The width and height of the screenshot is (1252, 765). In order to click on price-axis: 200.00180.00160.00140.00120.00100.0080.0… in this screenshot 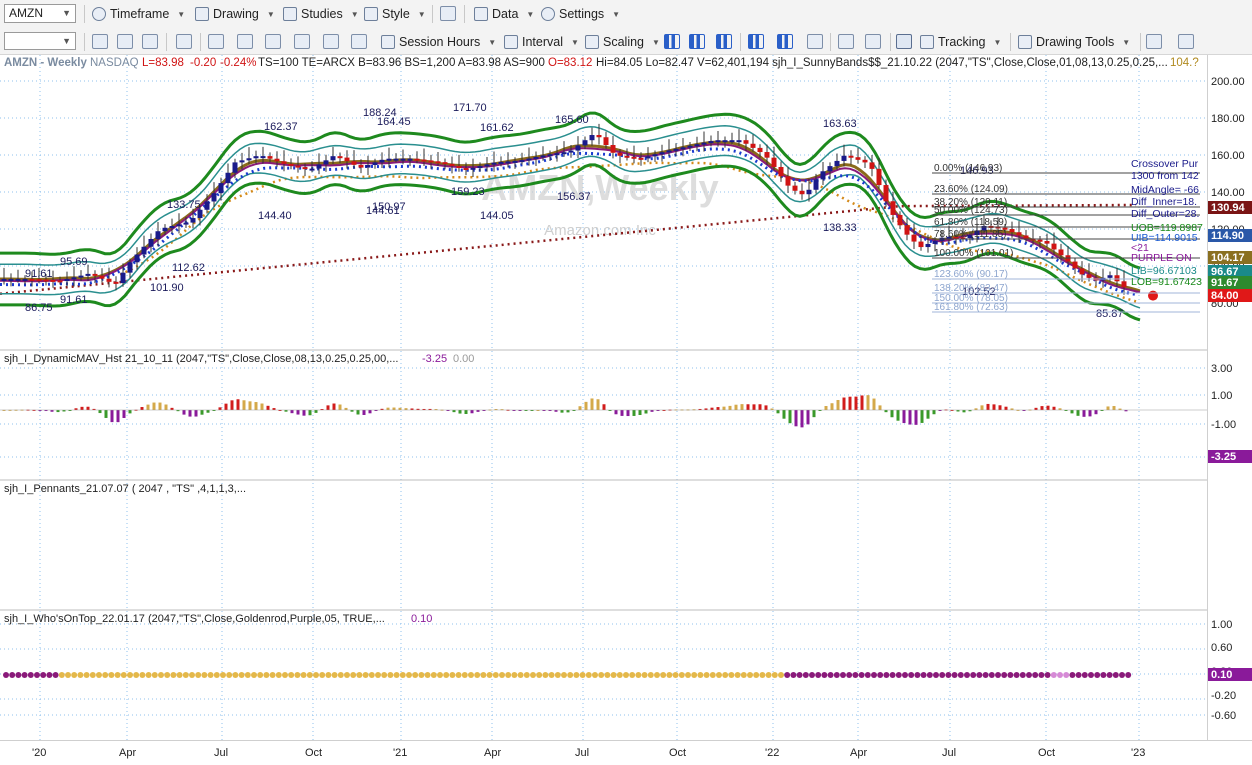, I will do `click(1229, 397)`.